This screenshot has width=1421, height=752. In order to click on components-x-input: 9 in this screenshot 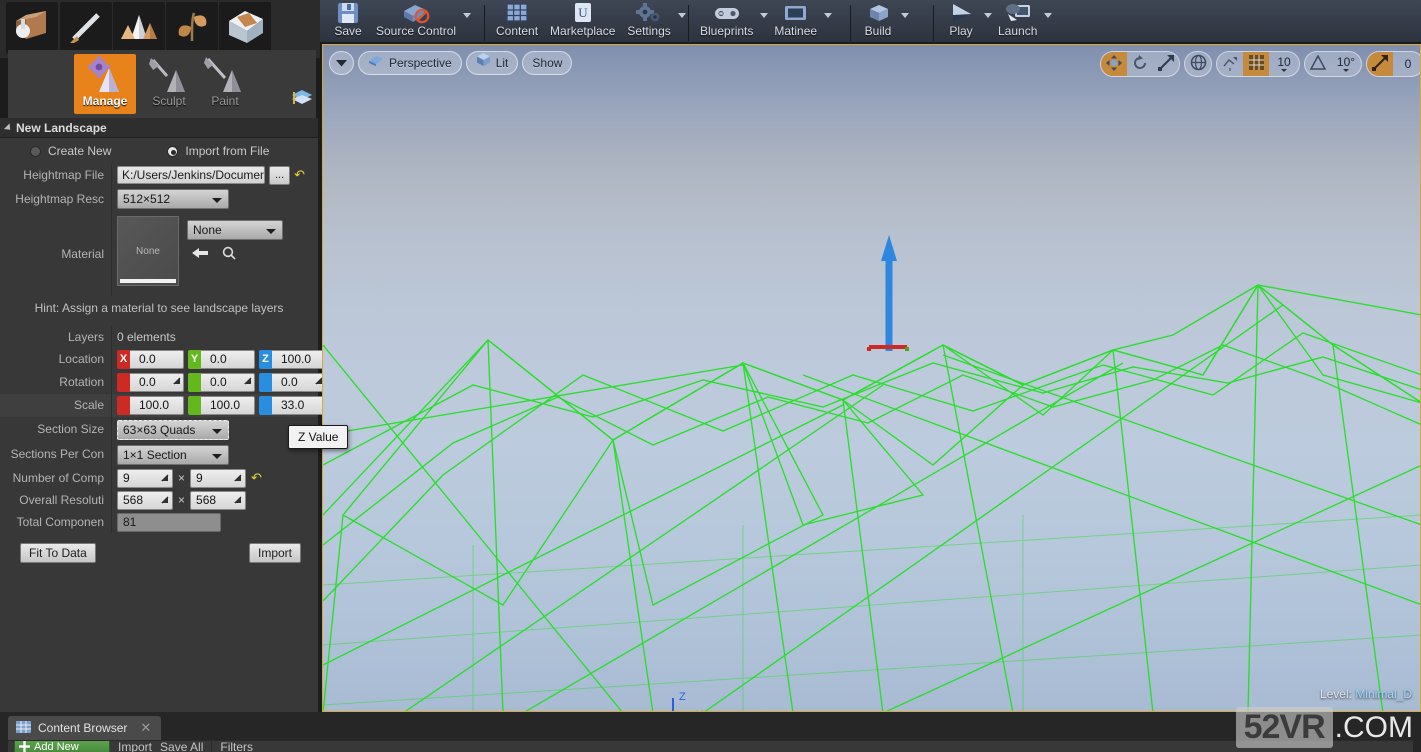, I will do `click(145, 478)`.